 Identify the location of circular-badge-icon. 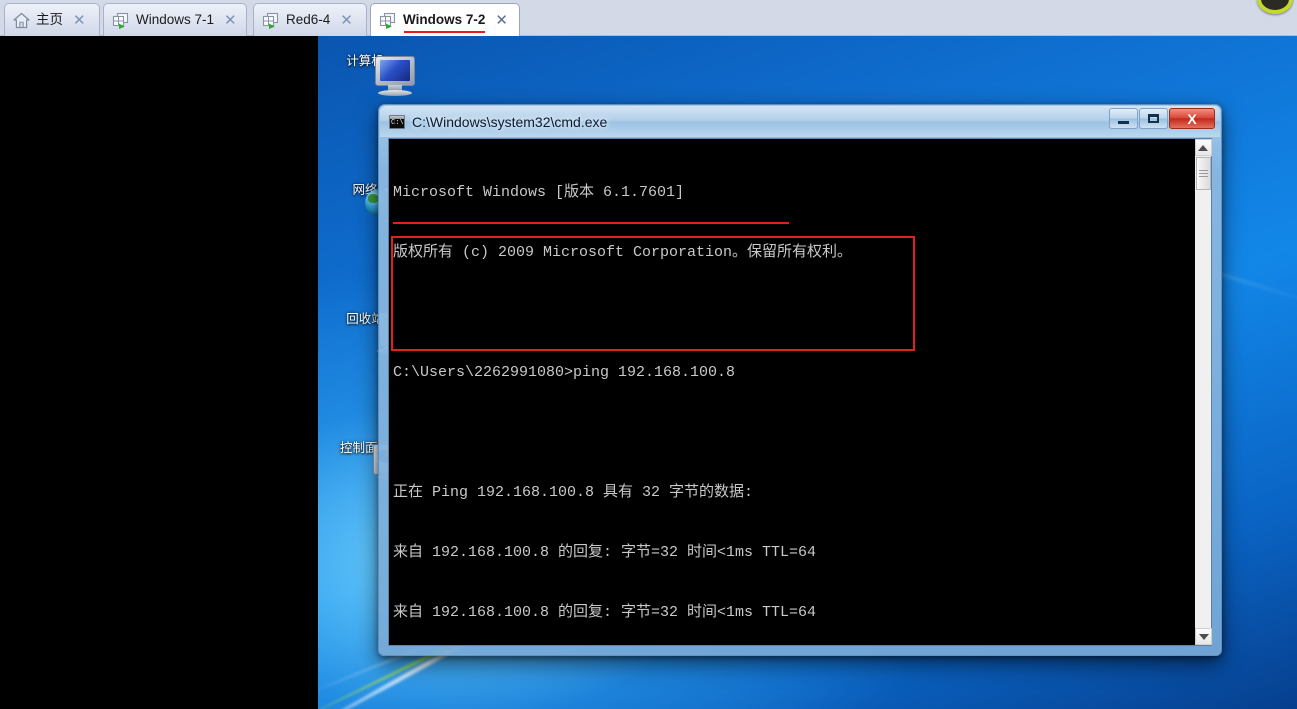
(1275, 7).